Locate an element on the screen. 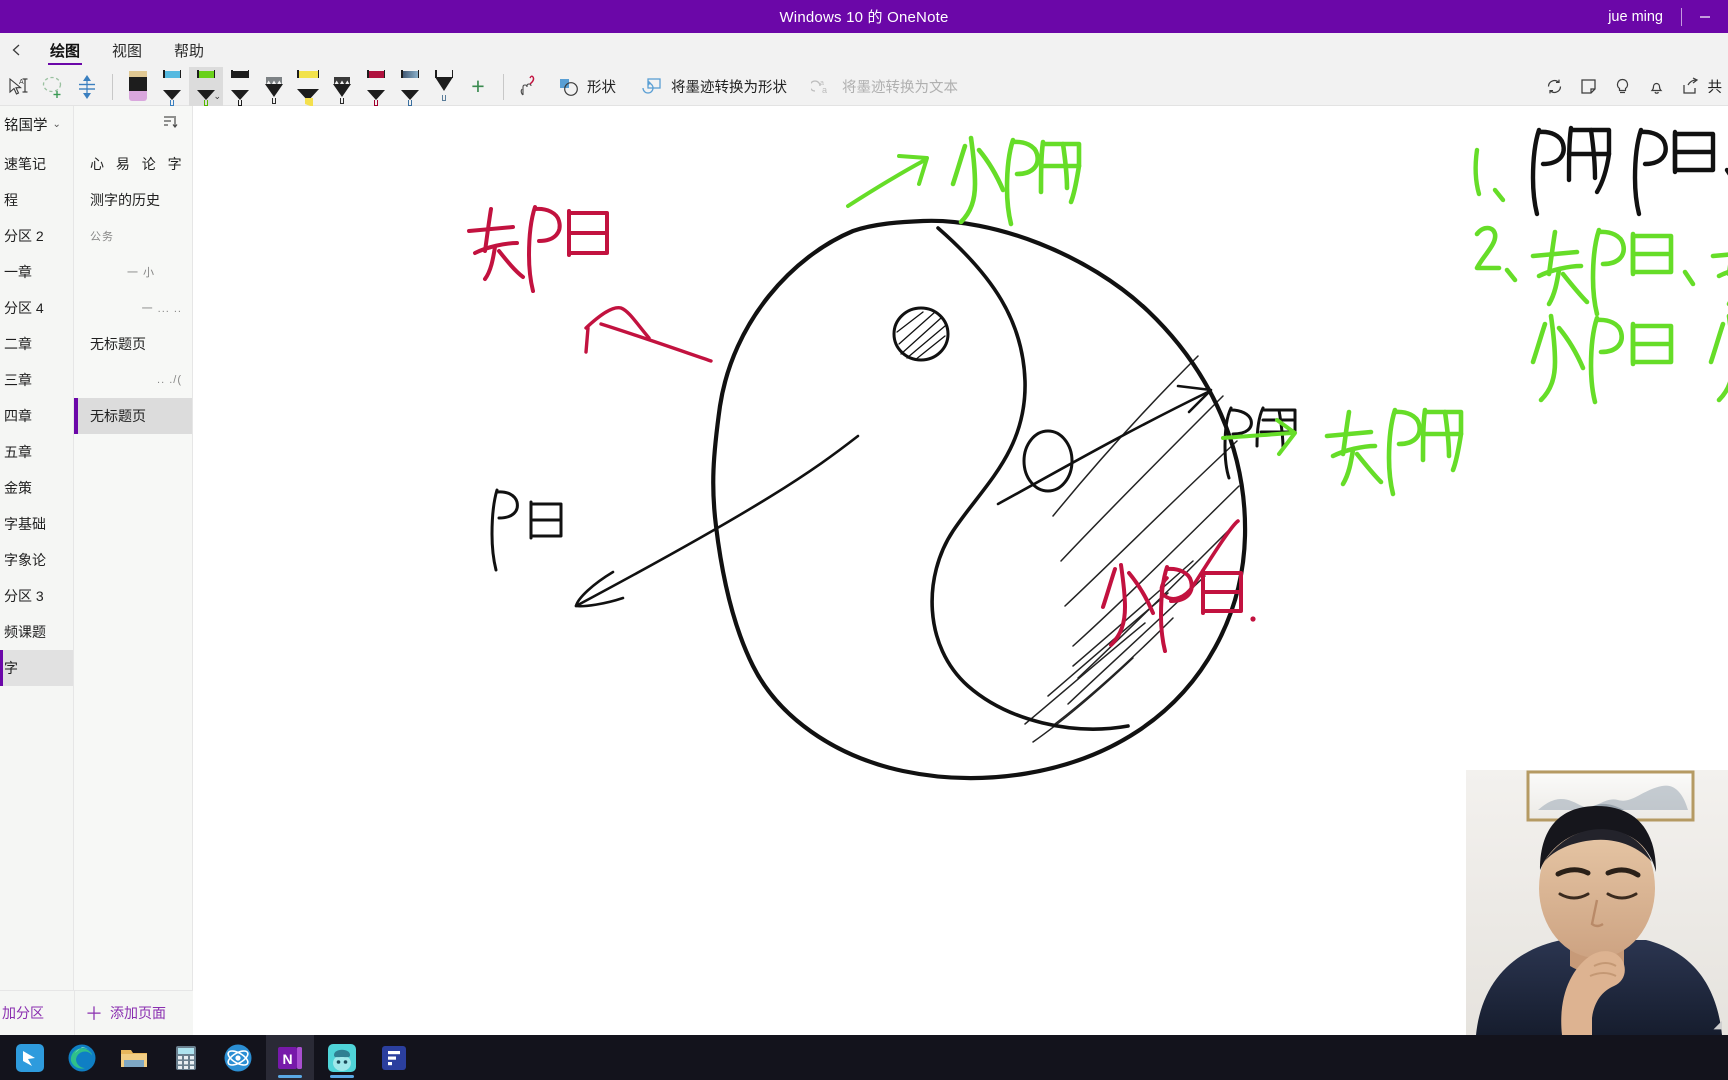 This screenshot has height=1080, width=1728. taskbar-onenote: N is located at coordinates (290, 1057).